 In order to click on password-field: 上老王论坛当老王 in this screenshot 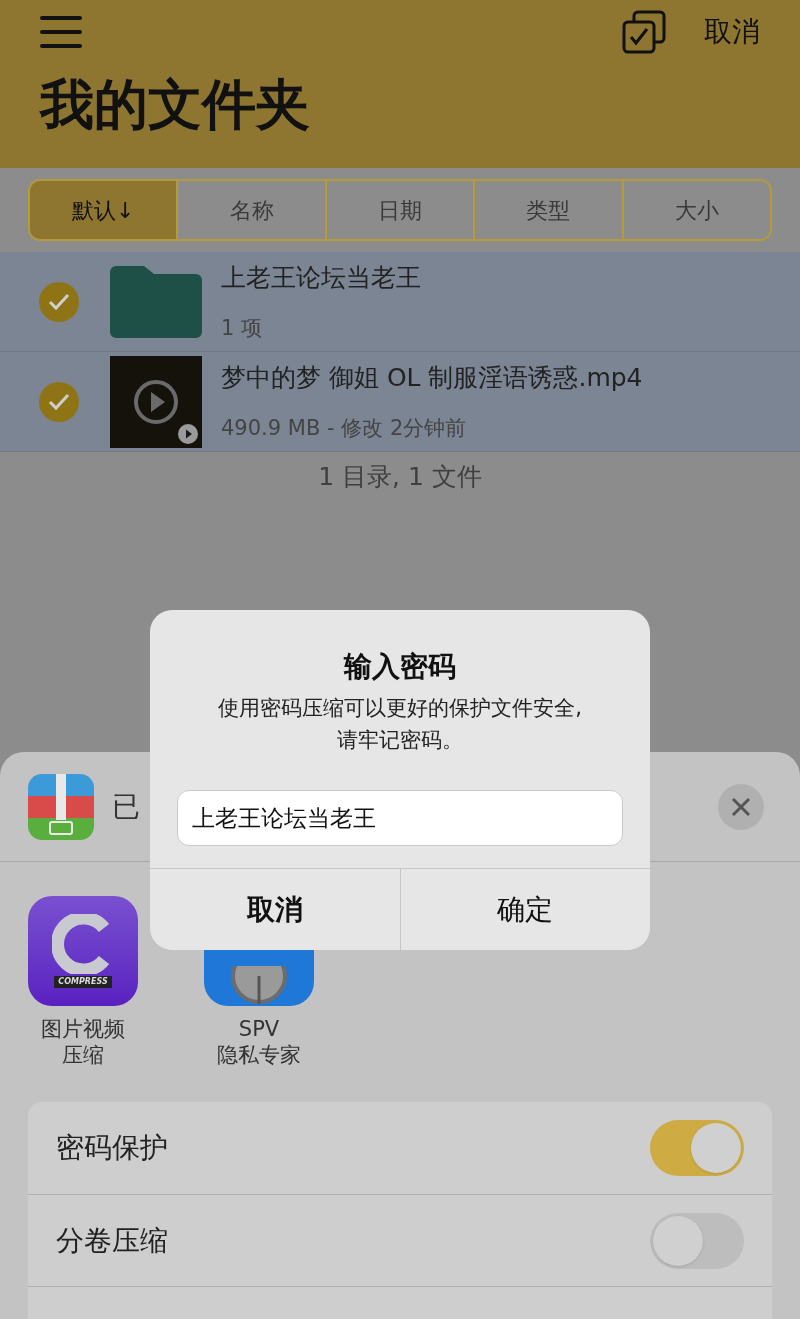, I will do `click(400, 818)`.